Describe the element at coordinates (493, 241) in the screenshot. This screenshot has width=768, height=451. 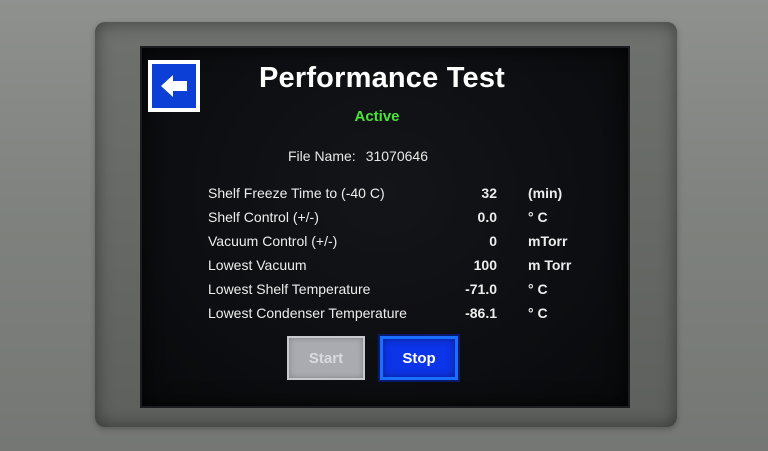
I see `parameter-value: 0` at that location.